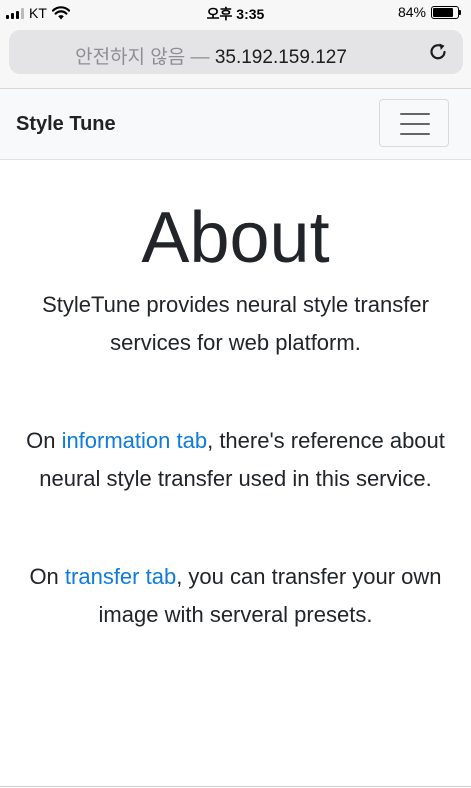 This screenshot has width=471, height=788. I want to click on bottom-divider, so click(235, 786).